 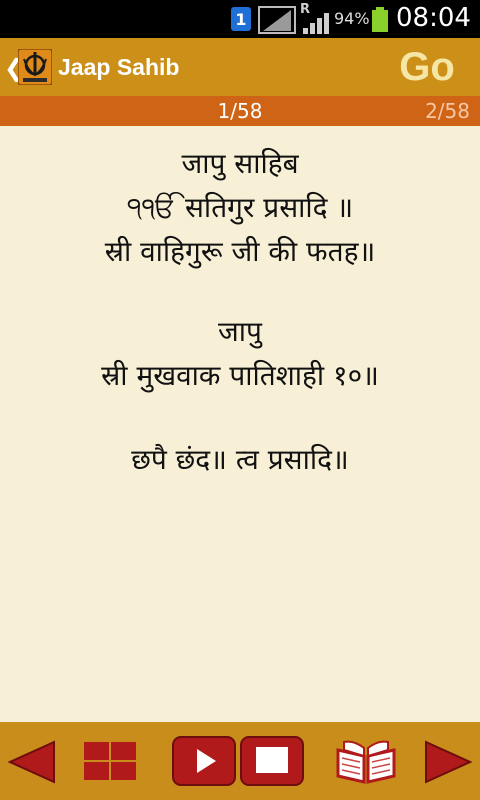 I want to click on page-title: Jaap Sahib, so click(x=119, y=67).